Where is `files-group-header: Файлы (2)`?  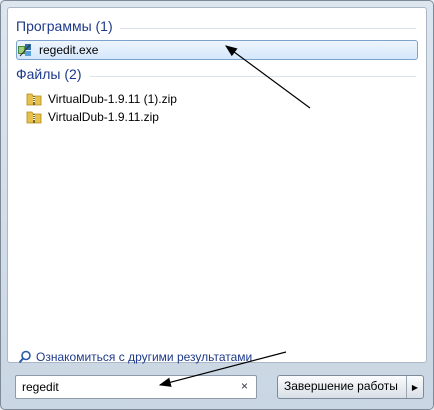
files-group-header: Файлы (2) is located at coordinates (216, 74).